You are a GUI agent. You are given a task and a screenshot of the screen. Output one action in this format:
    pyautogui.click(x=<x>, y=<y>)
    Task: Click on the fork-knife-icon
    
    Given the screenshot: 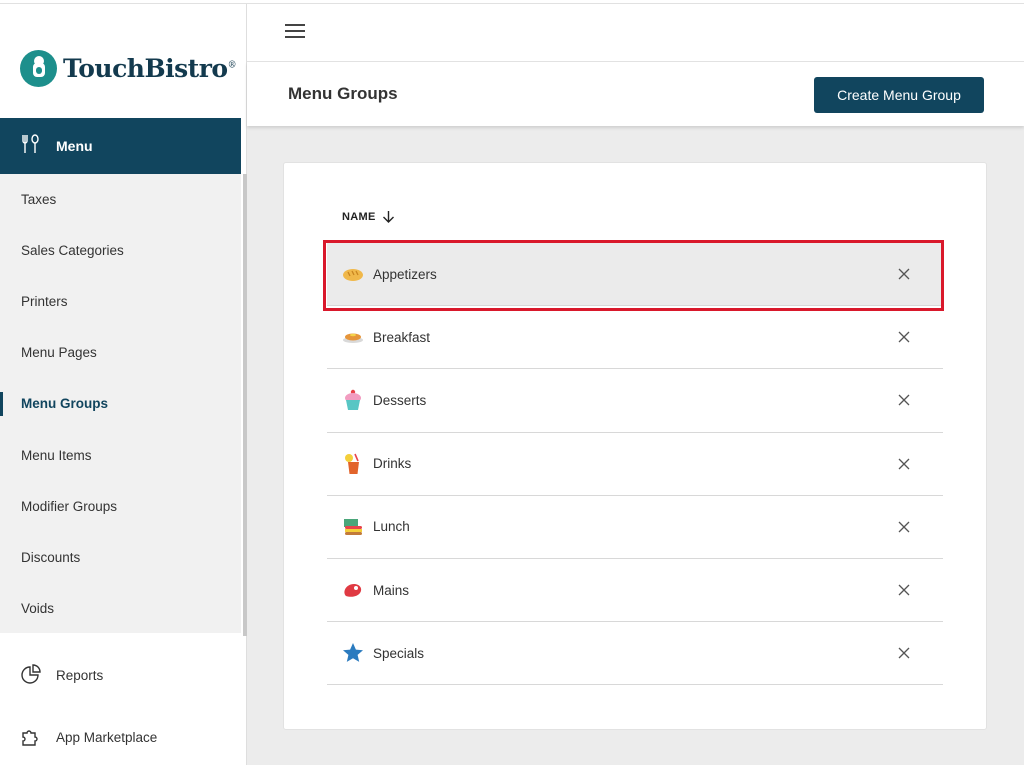 What is the action you would take?
    pyautogui.click(x=31, y=146)
    